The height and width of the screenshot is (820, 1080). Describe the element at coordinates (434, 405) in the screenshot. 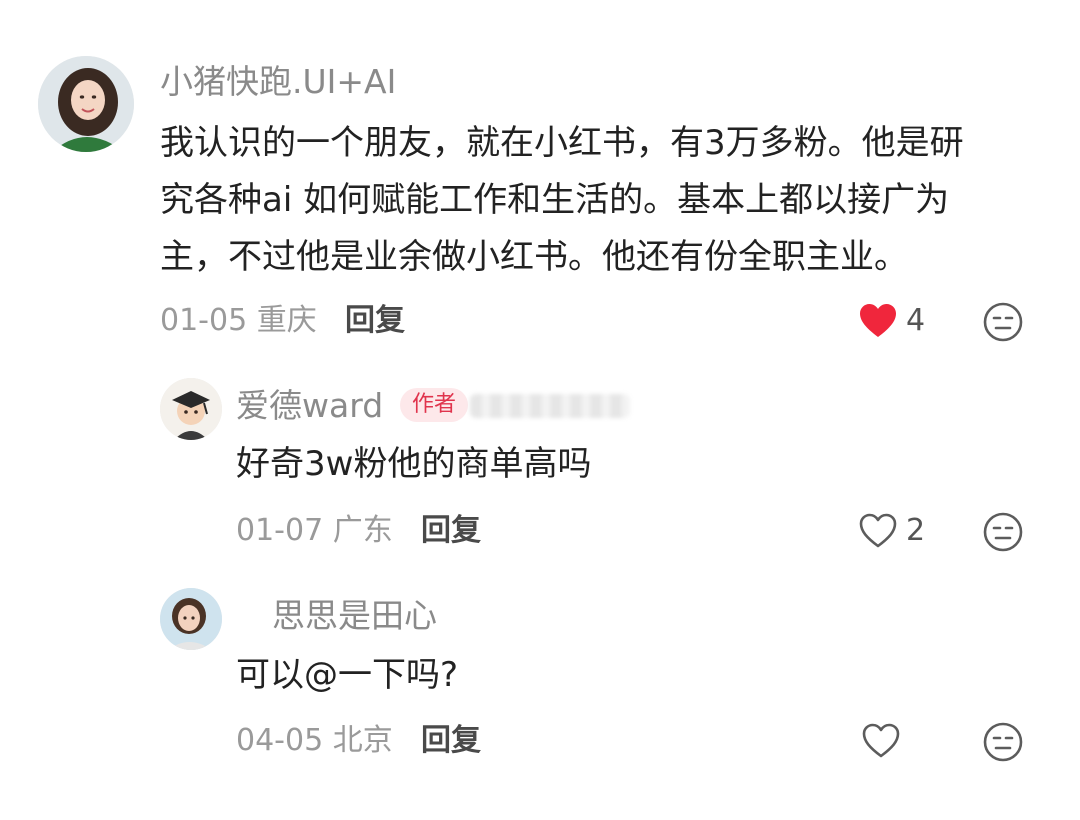

I see `author-badge: 作者` at that location.